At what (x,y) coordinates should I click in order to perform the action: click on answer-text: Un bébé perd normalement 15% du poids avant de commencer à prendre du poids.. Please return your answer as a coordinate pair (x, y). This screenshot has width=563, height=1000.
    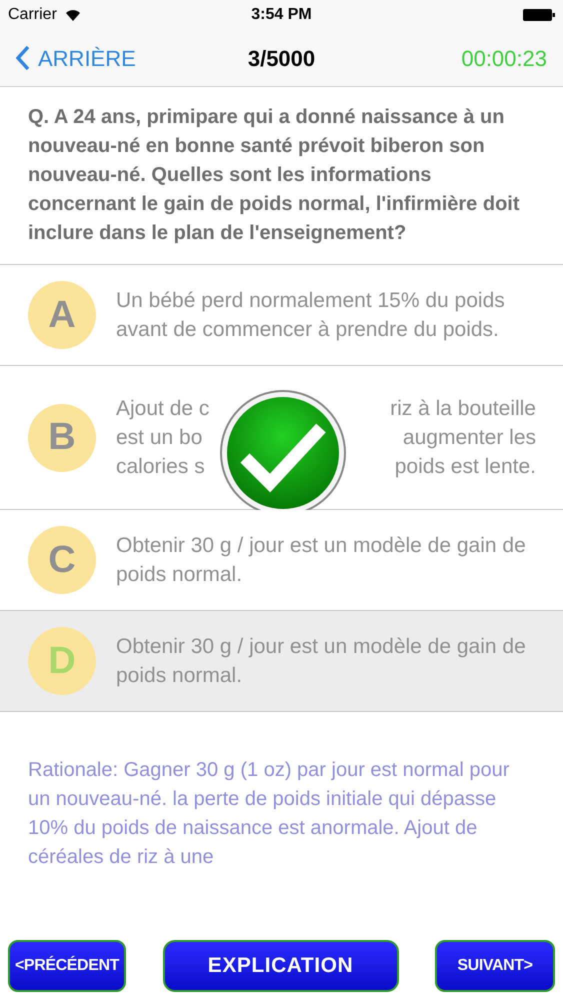
    Looking at the image, I should click on (311, 315).